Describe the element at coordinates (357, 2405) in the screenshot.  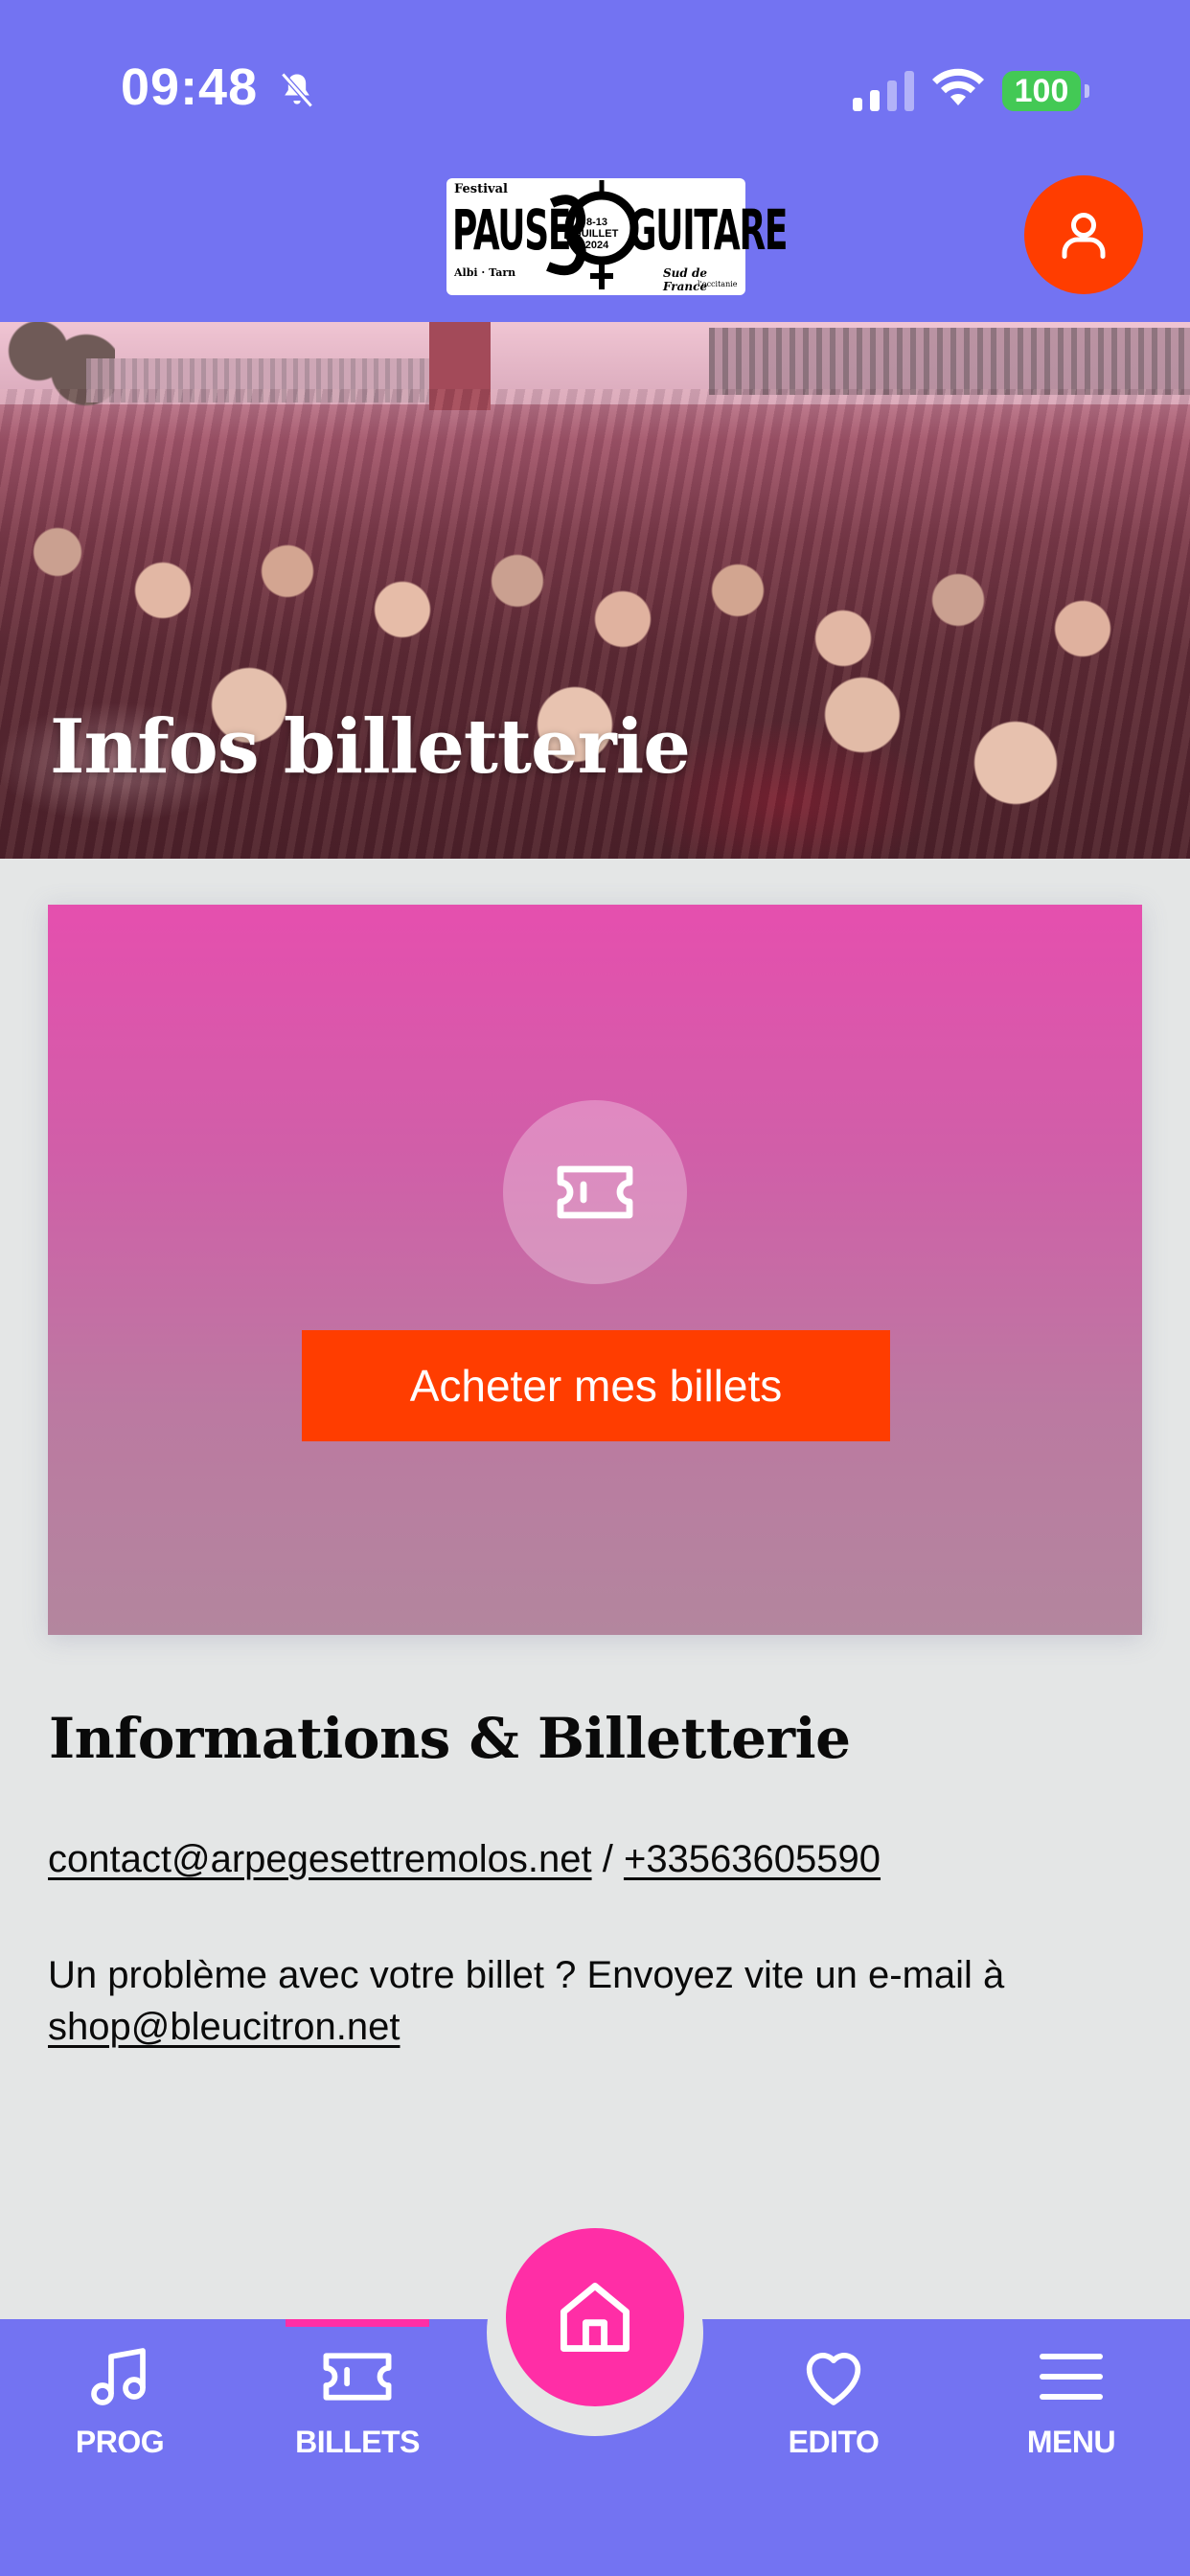
I see `nav-item-billets: BILLETS` at that location.